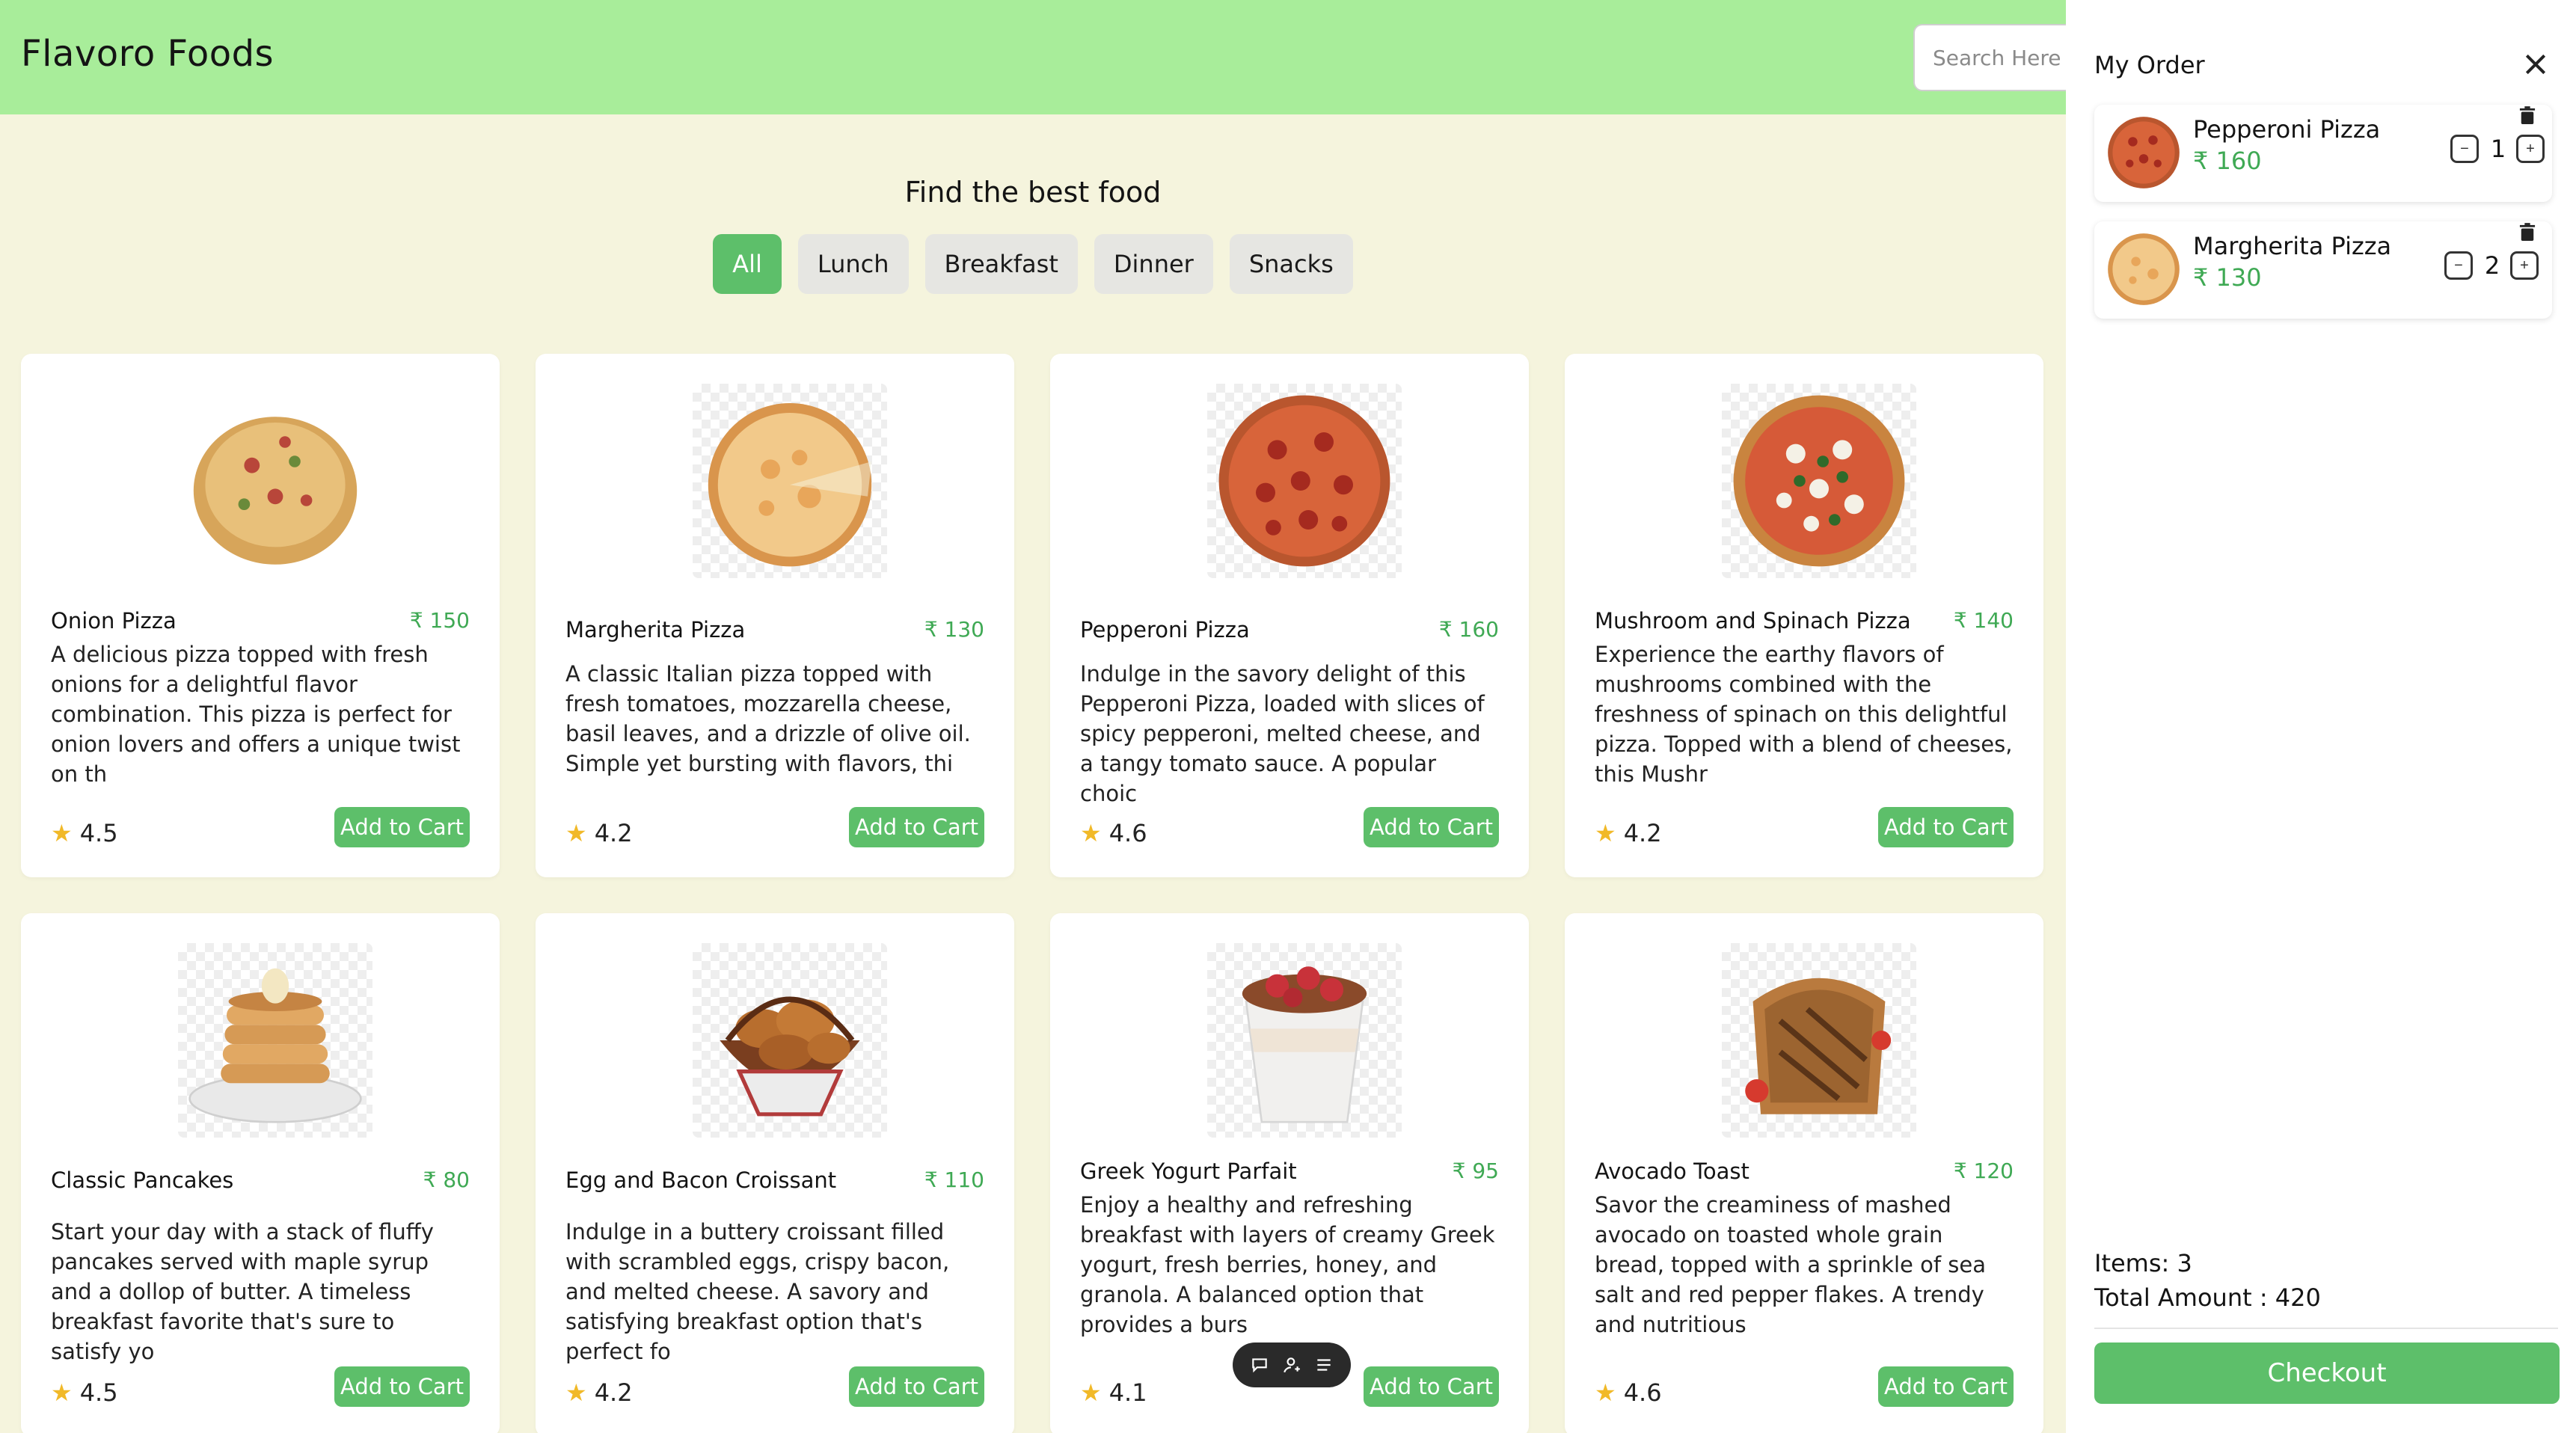  I want to click on mushroom-spinach-pizza-image, so click(1819, 481).